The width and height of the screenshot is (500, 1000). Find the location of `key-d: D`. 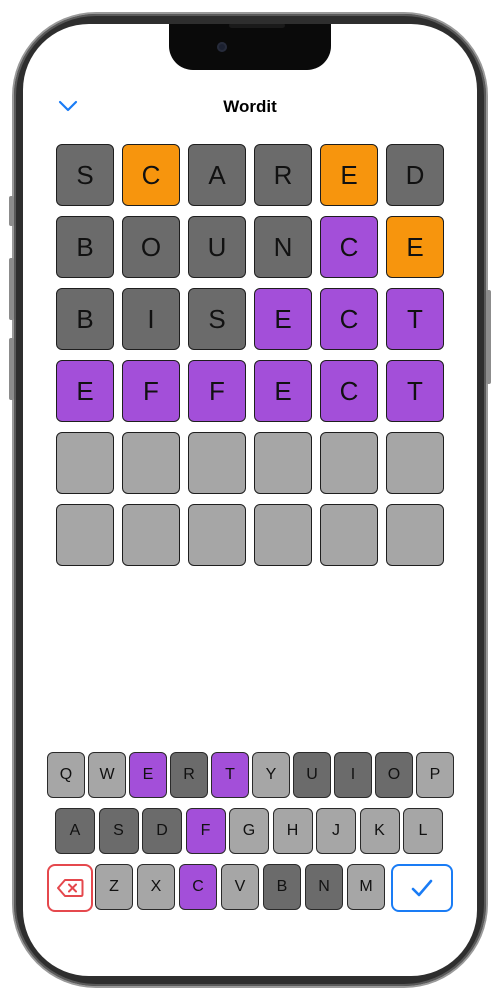

key-d: D is located at coordinates (162, 831).